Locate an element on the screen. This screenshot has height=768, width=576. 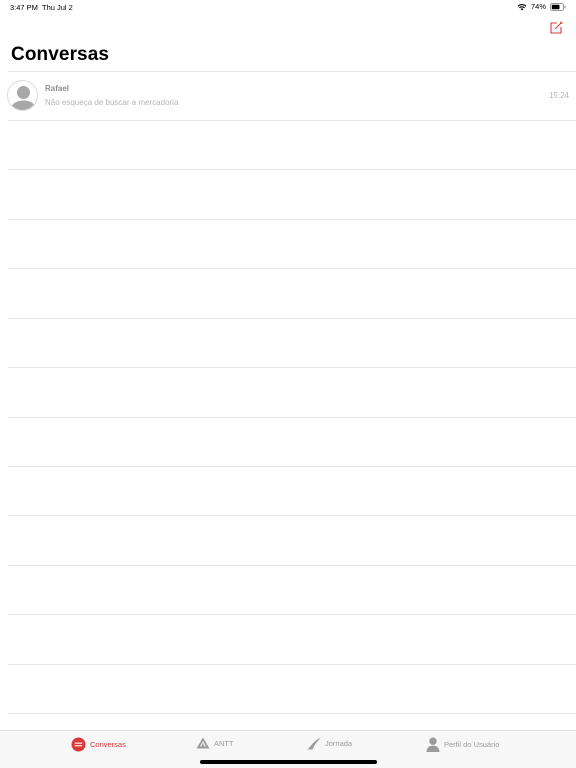
chat-bubble-icon is located at coordinates (78, 744).